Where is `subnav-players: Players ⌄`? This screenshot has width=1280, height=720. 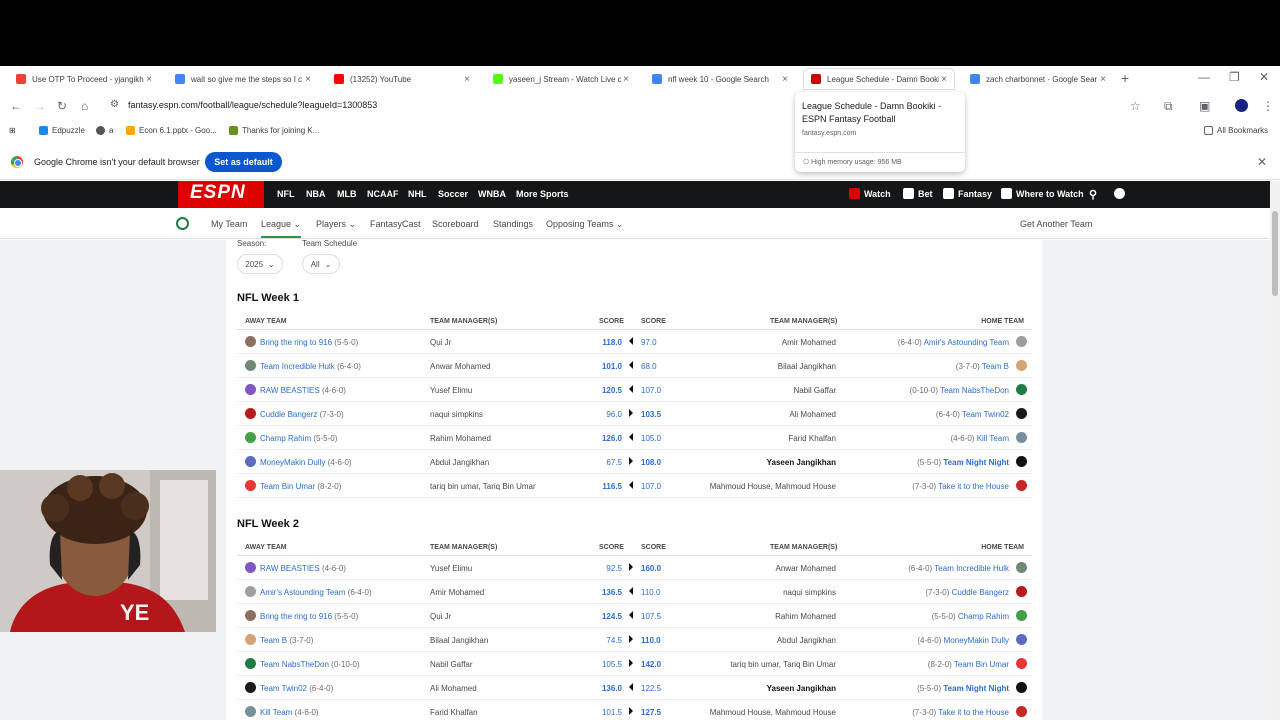
subnav-players: Players ⌄ is located at coordinates (336, 224).